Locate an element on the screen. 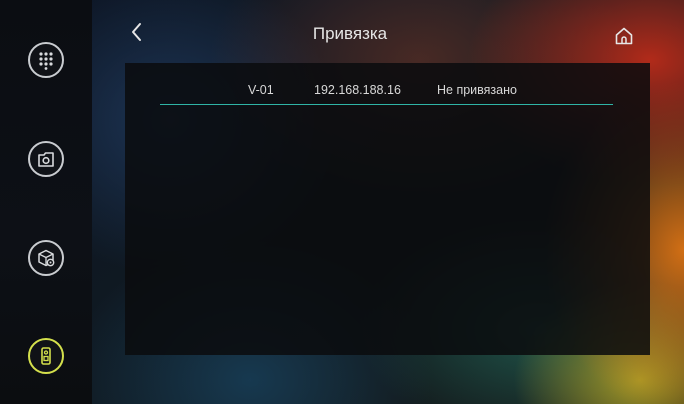  sidebar is located at coordinates (46, 202).